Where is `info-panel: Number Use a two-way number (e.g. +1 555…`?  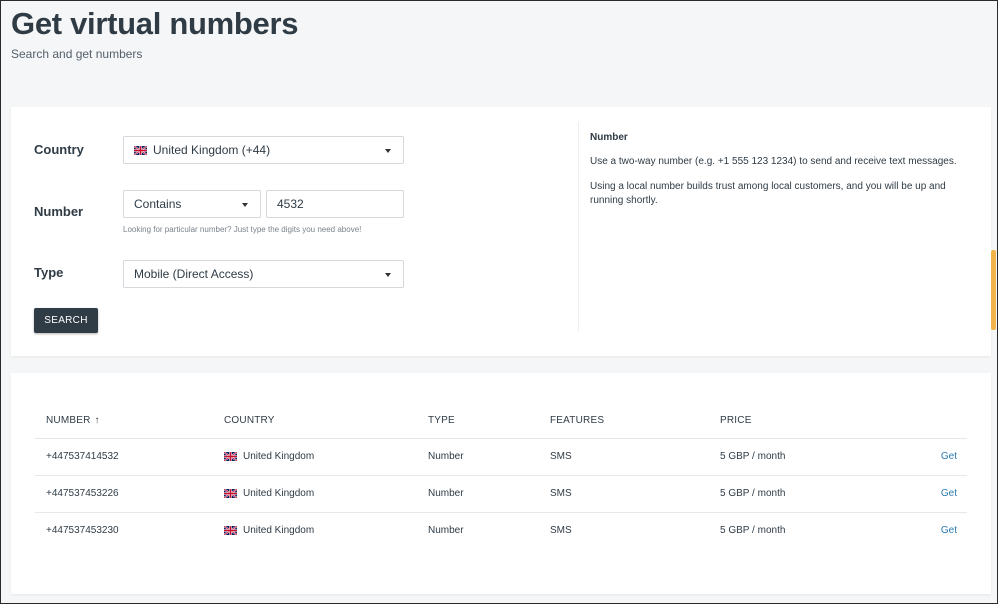
info-panel: Number Use a two-way number (e.g. +1 555… is located at coordinates (780, 175).